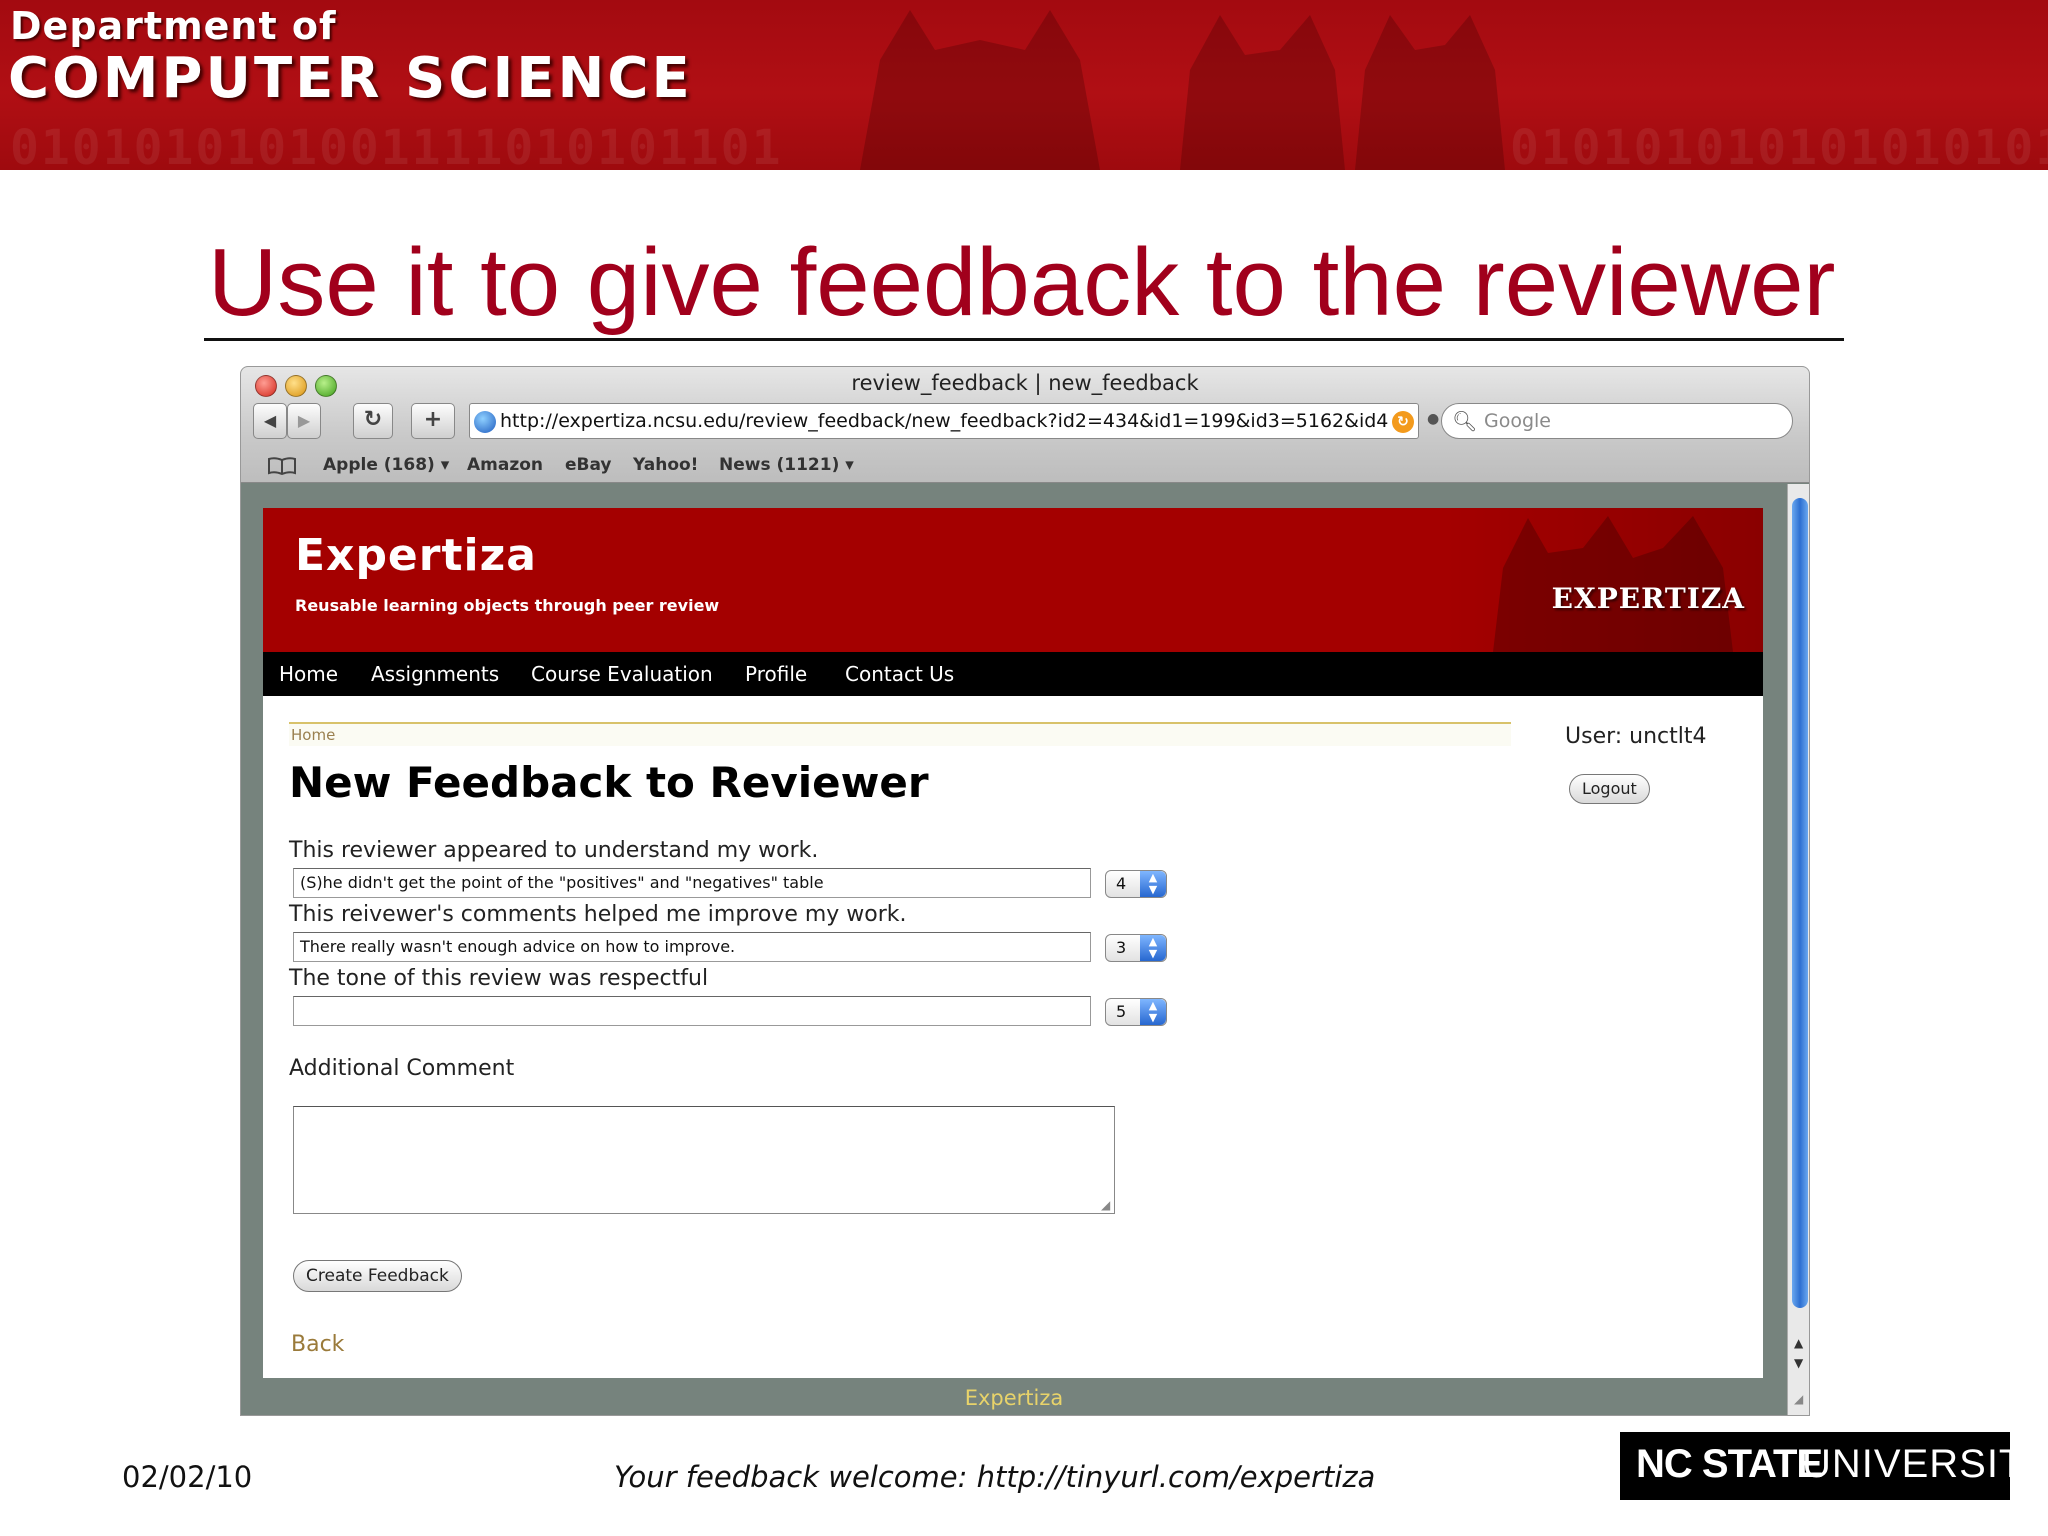 Image resolution: width=2048 pixels, height=1536 pixels. I want to click on scrollbar-thumb, so click(1800, 903).